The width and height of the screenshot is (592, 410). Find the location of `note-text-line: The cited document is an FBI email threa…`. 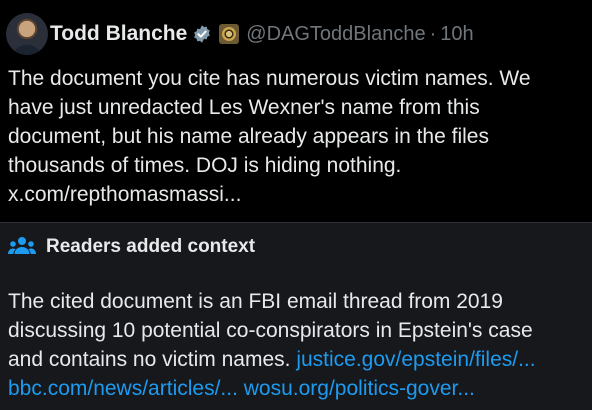

note-text-line: The cited document is an FBI email threa… is located at coordinates (255, 301).